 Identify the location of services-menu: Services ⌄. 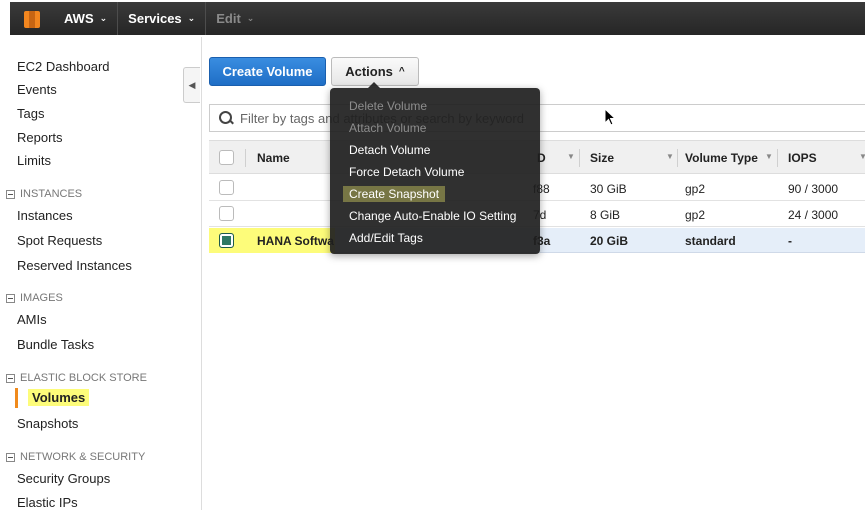
(161, 18).